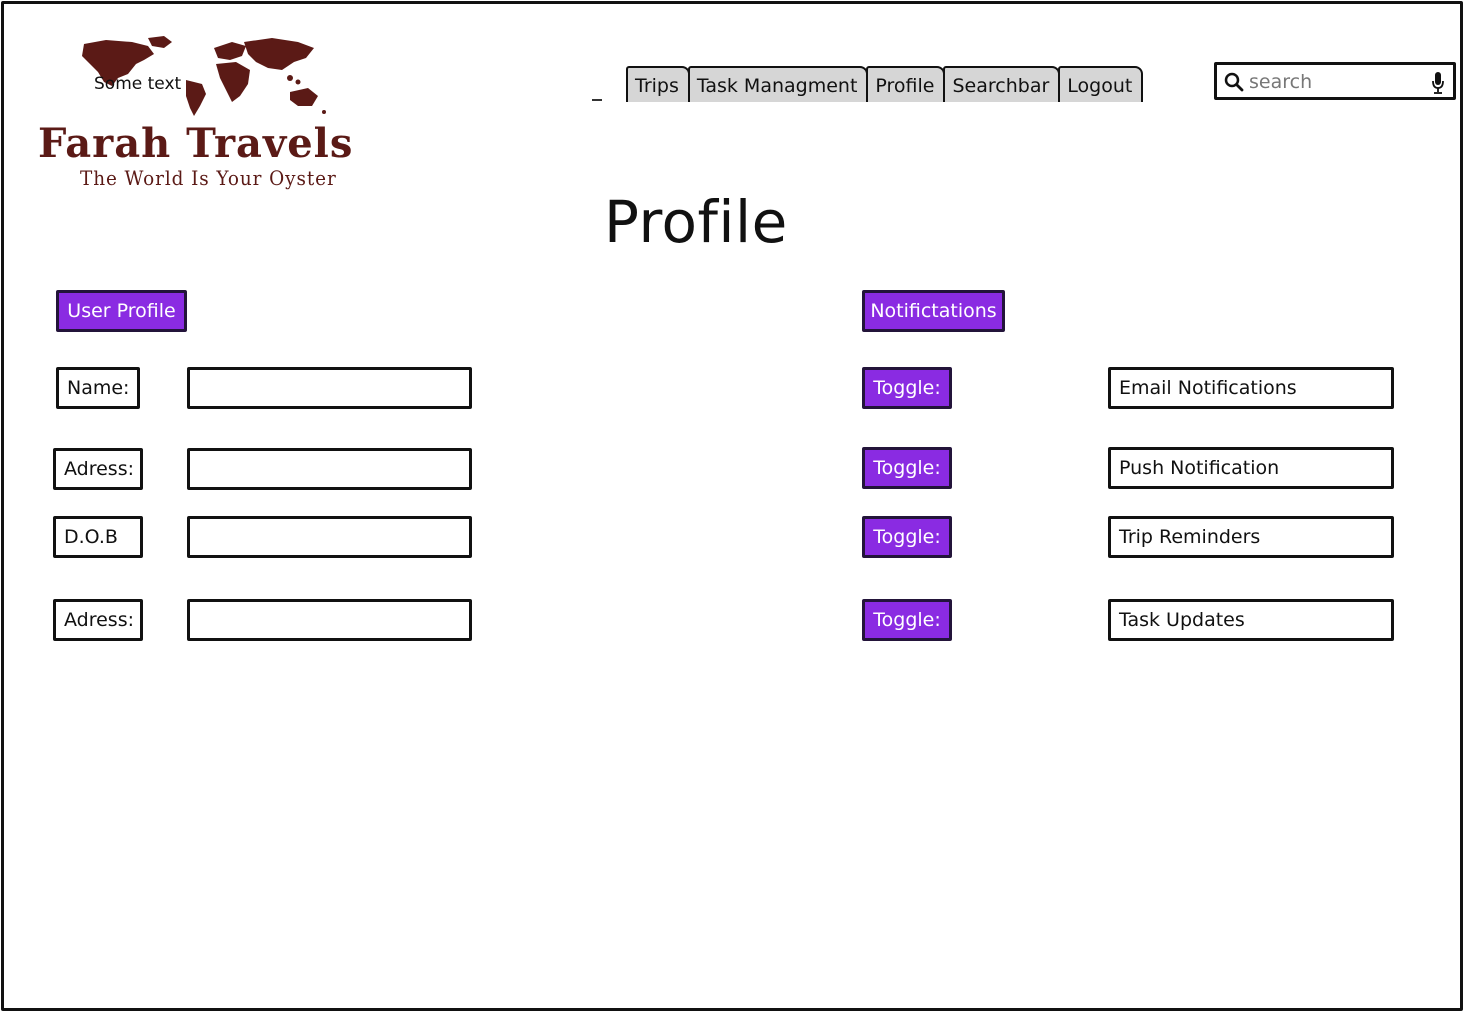 This screenshot has width=1468, height=1018. Describe the element at coordinates (1438, 83) in the screenshot. I see `microphone-icon` at that location.